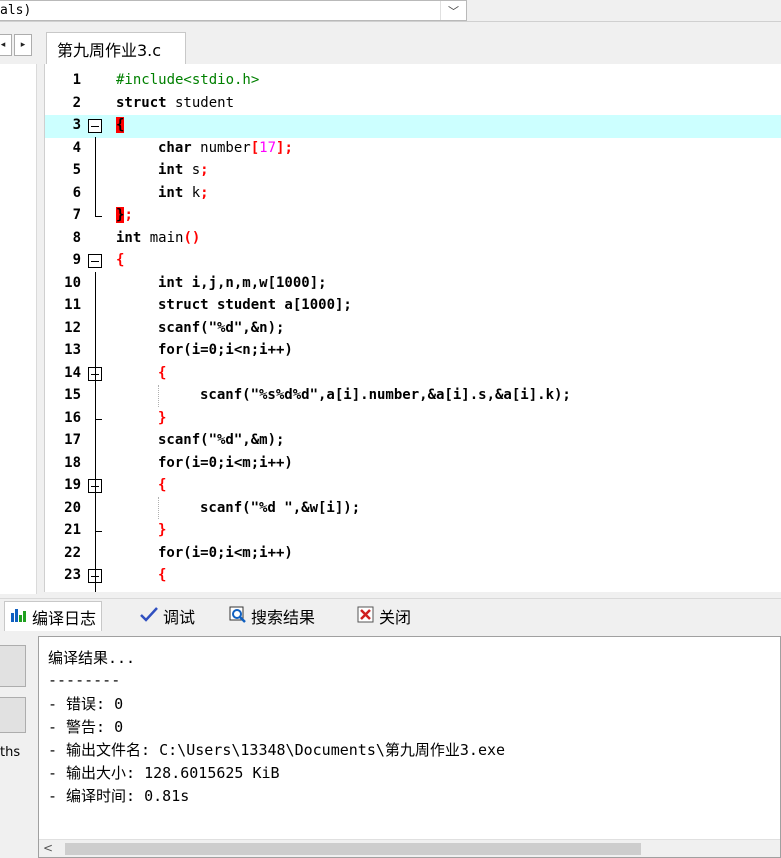 The height and width of the screenshot is (858, 781). I want to click on line-number: 7, so click(76, 215).